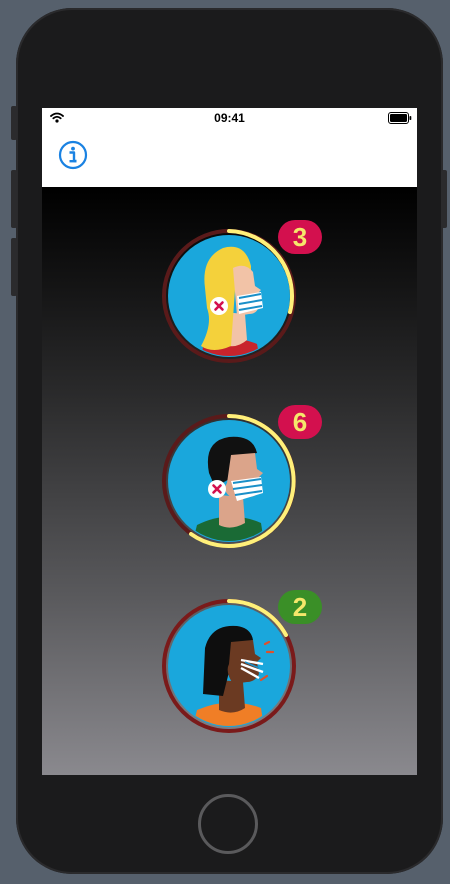 The image size is (450, 884). What do you see at coordinates (14, 199) in the screenshot?
I see `volume-up-button` at bounding box center [14, 199].